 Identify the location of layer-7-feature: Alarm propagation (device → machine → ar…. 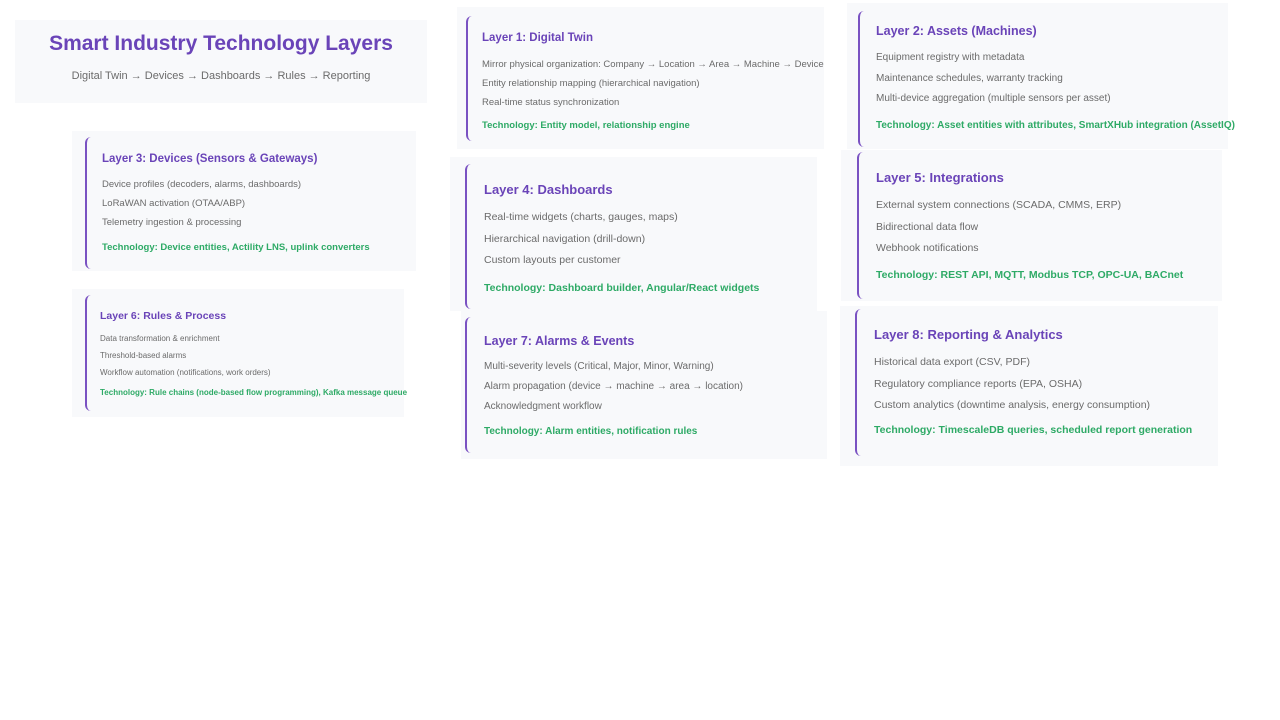
(614, 386).